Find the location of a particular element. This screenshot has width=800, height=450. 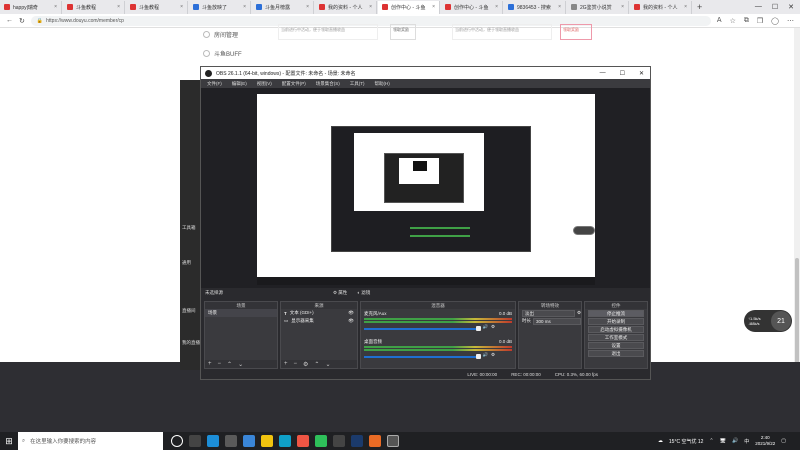

obs-menu-item: 帮助(H) is located at coordinates (382, 84).